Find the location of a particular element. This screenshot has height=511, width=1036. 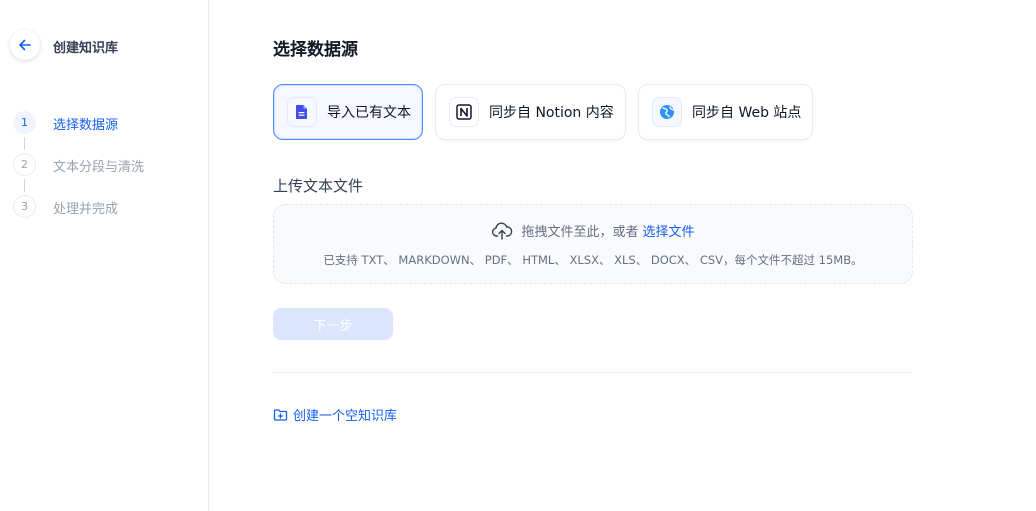

source-web: 同步自 Web 站点 is located at coordinates (725, 112).